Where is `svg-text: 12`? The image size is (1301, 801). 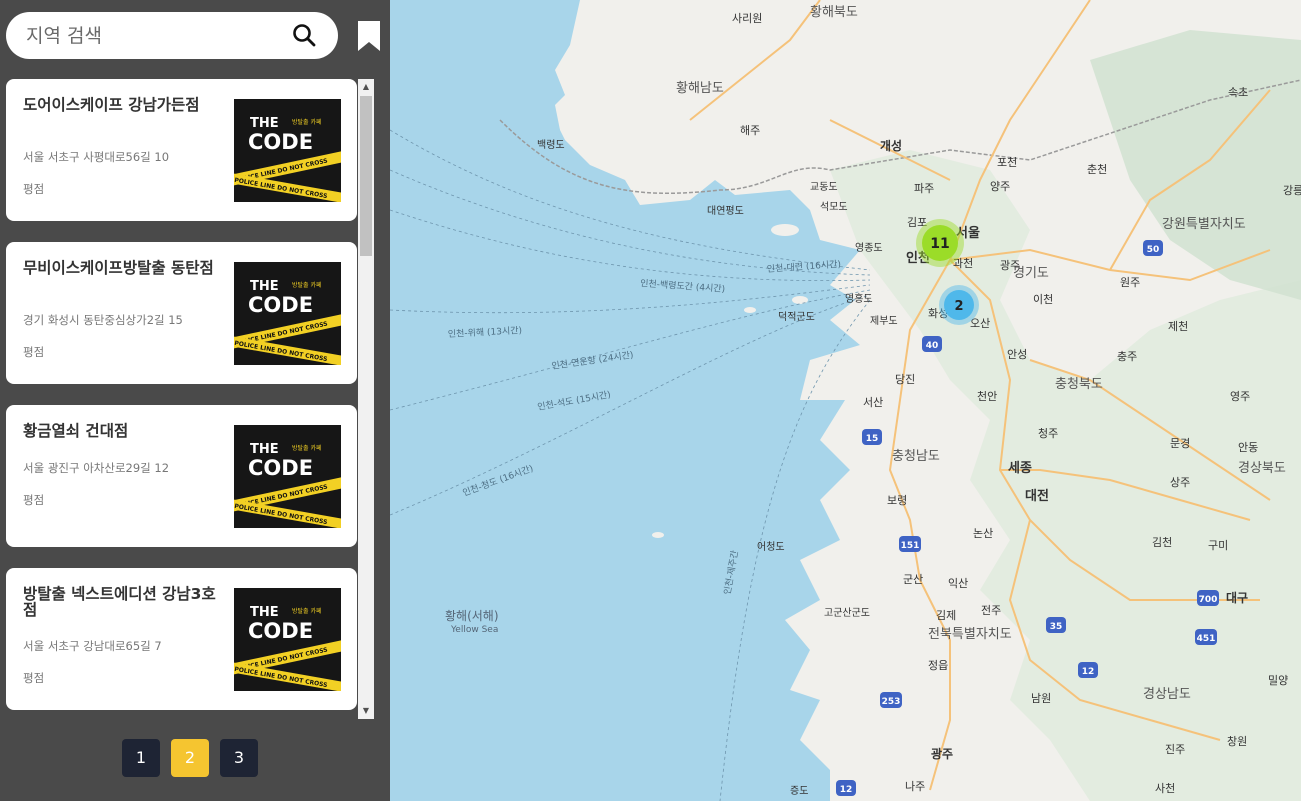 svg-text: 12 is located at coordinates (846, 790).